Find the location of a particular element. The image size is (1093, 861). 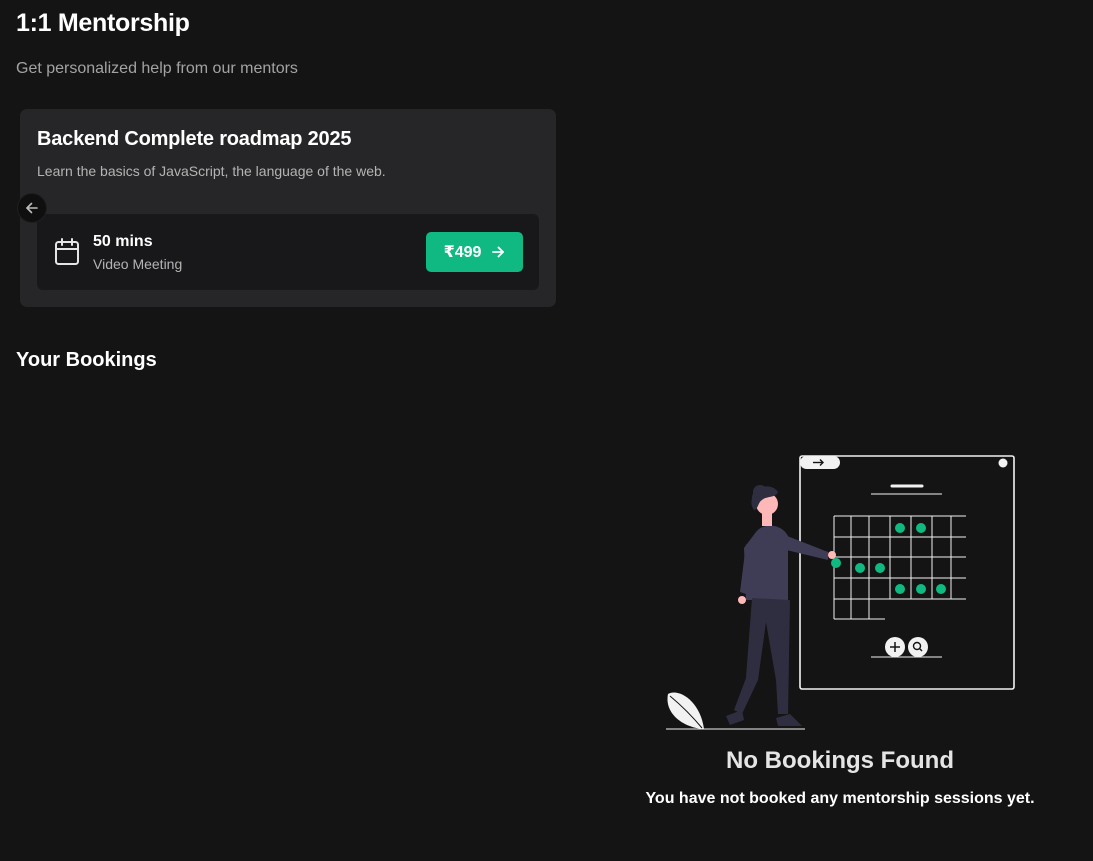

arrow-right-icon is located at coordinates (498, 252).